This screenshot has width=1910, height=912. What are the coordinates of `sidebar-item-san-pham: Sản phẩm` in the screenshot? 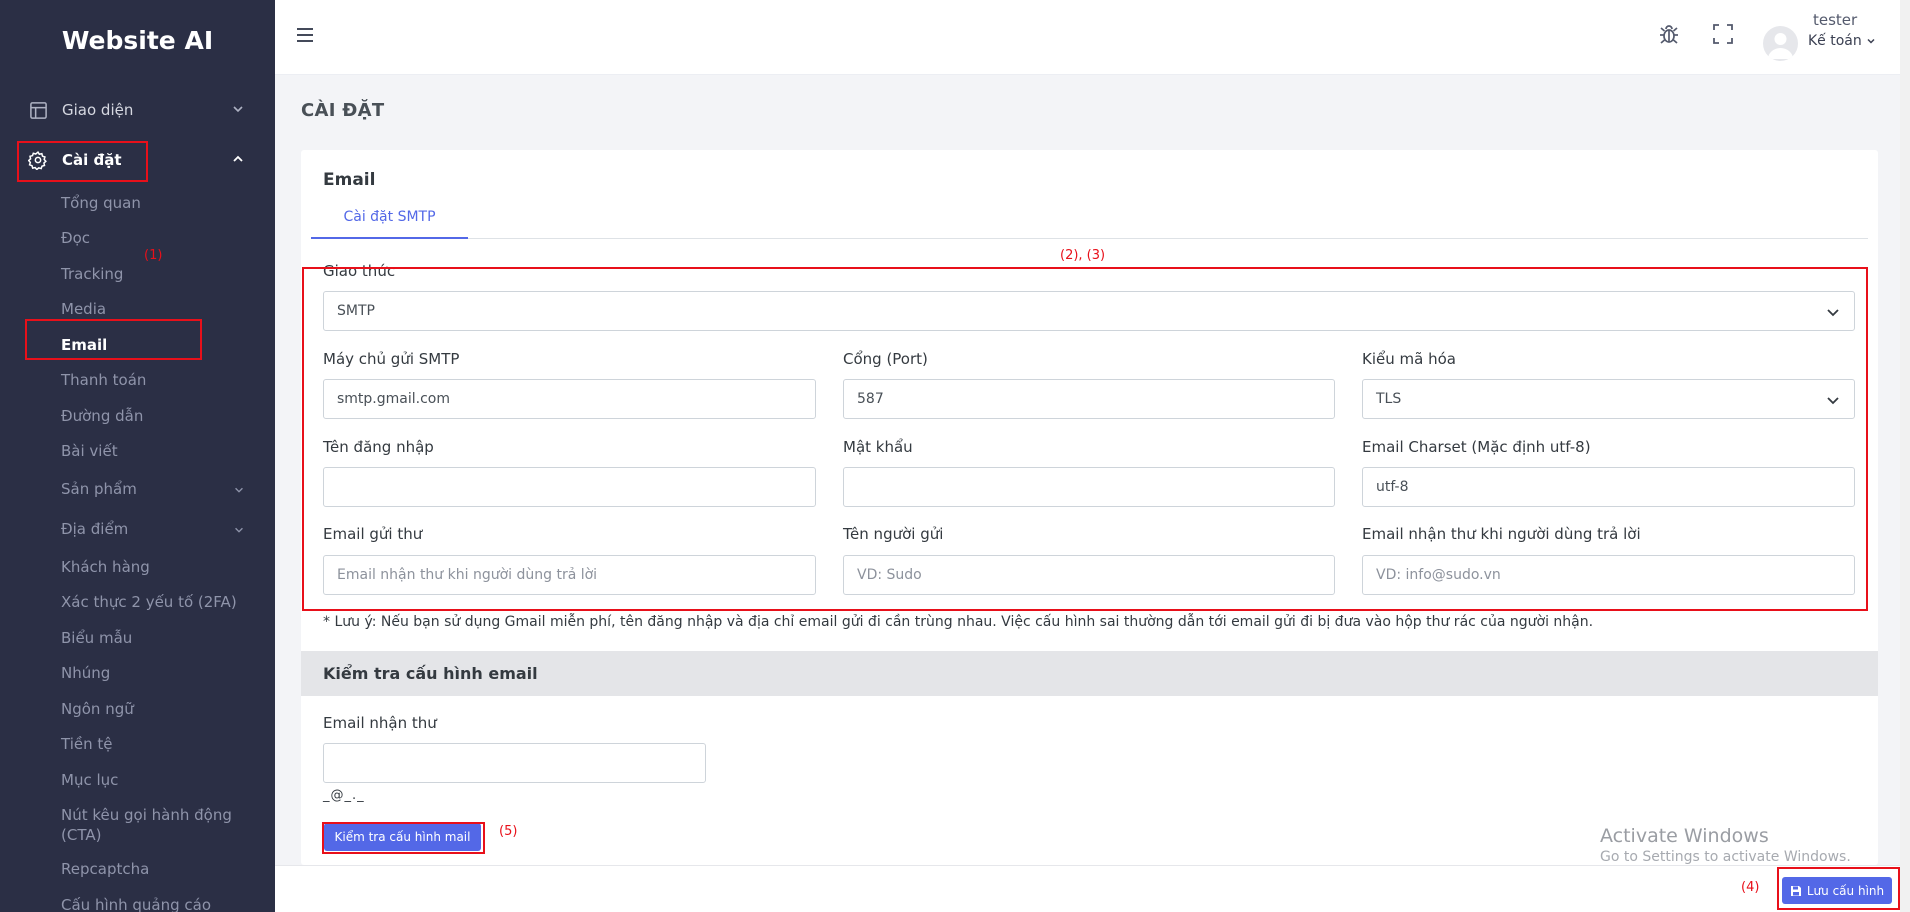 It's located at (168, 489).